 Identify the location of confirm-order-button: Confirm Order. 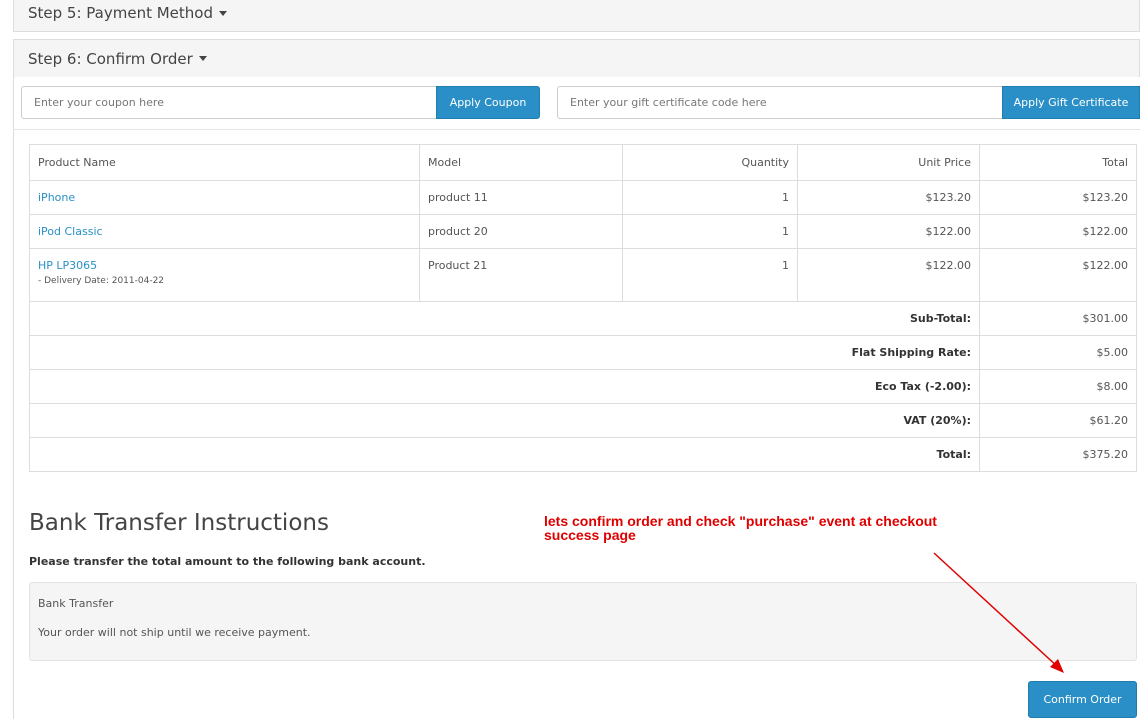
(1082, 699).